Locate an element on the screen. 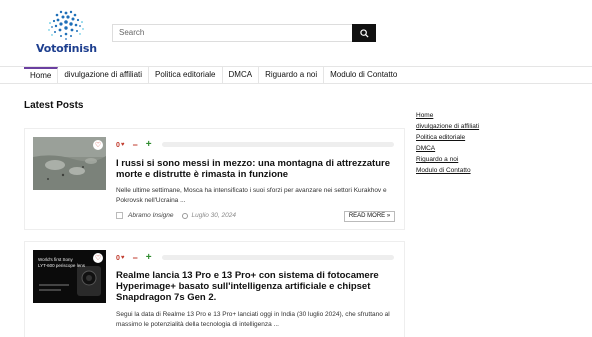  post-meta: Abramo Insigne Luglio 30, 2024 is located at coordinates (176, 215).